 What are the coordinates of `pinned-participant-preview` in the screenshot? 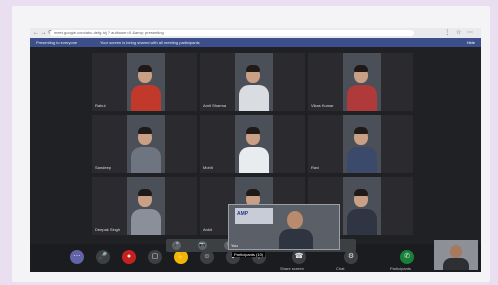 It's located at (456, 255).